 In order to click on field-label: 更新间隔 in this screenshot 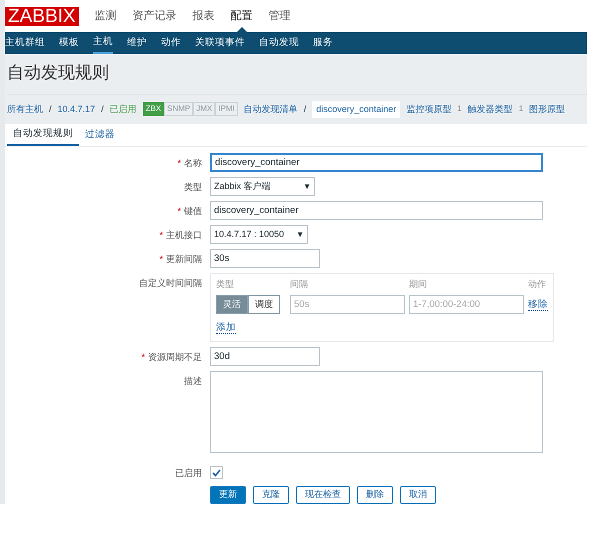, I will do `click(184, 259)`.